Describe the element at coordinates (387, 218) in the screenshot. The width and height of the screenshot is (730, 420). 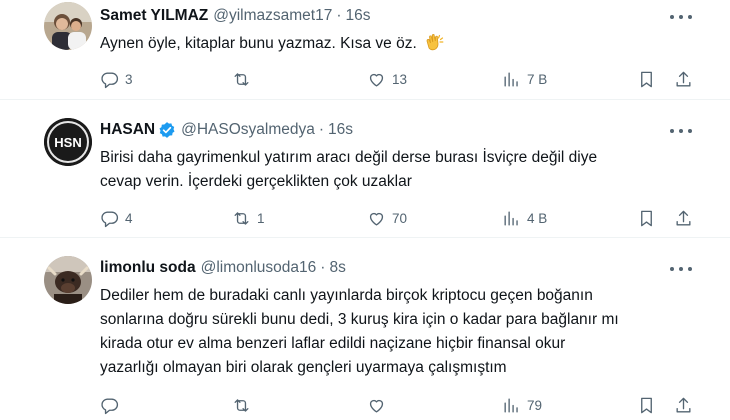
I see `like-button: 70` at that location.